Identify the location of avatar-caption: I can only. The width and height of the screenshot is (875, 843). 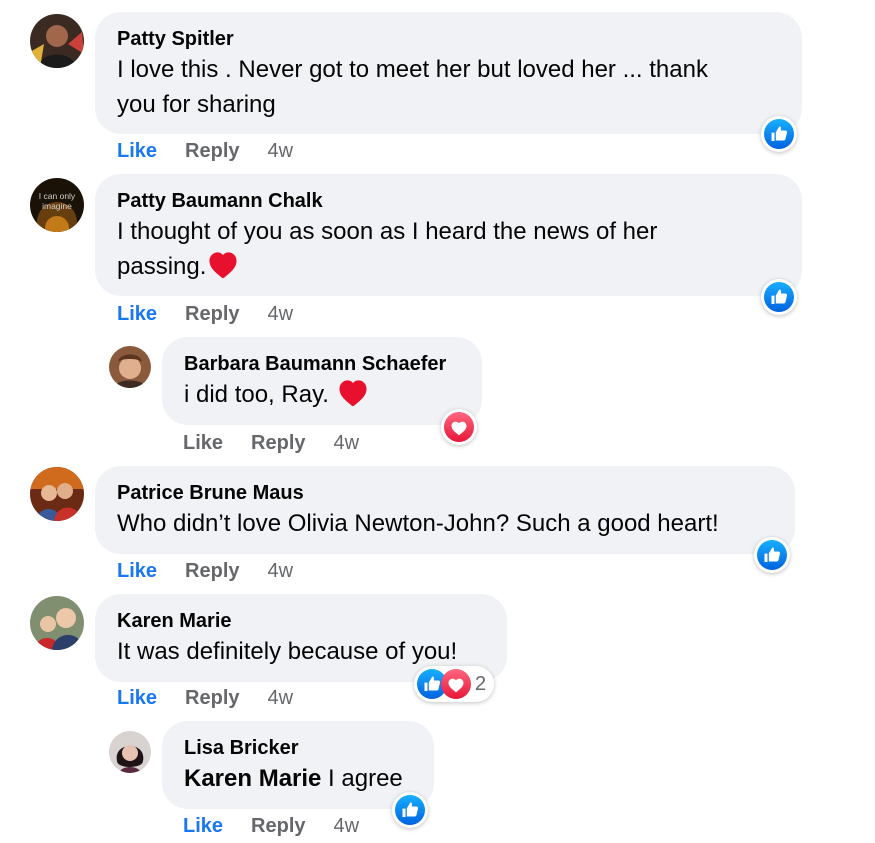
(57, 196).